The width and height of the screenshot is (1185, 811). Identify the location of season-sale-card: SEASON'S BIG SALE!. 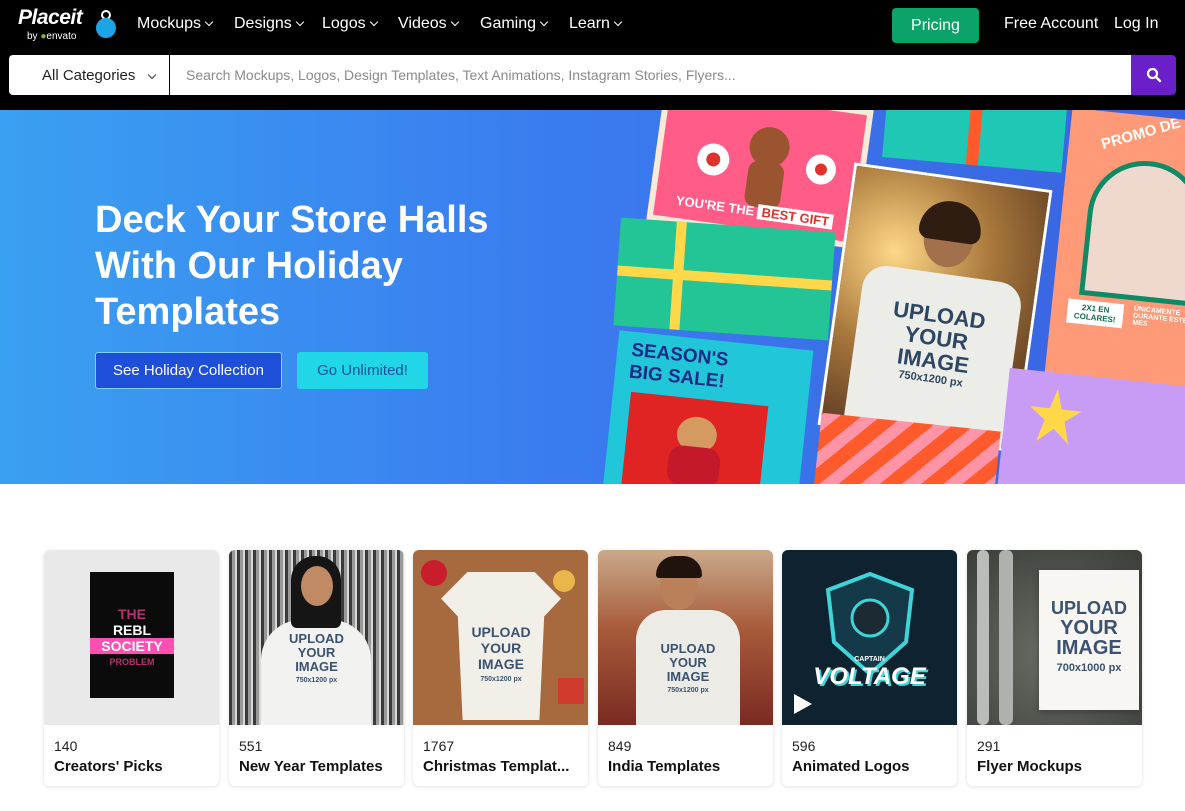
(707, 407).